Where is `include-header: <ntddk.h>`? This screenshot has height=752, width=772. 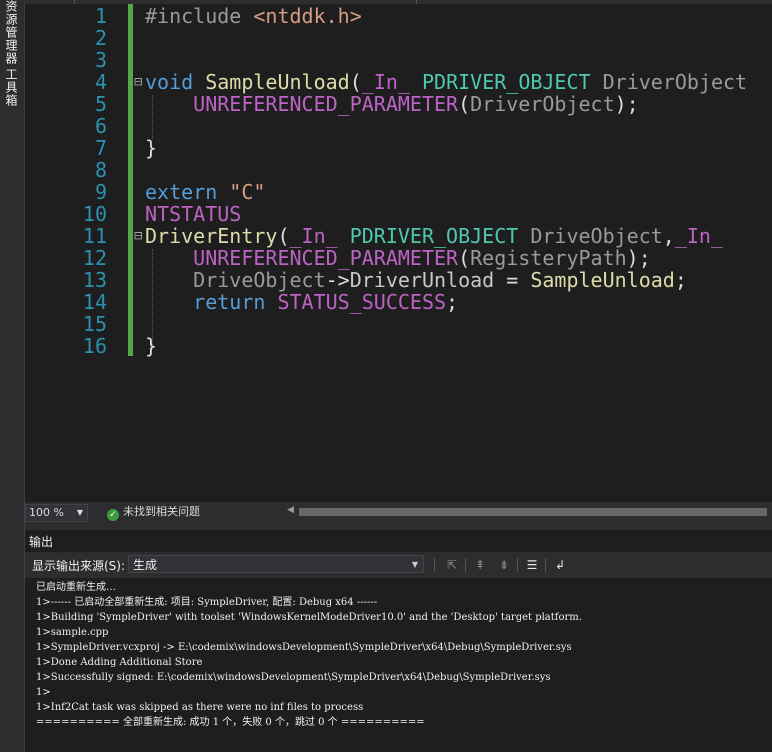
include-header: <ntddk.h> is located at coordinates (307, 16).